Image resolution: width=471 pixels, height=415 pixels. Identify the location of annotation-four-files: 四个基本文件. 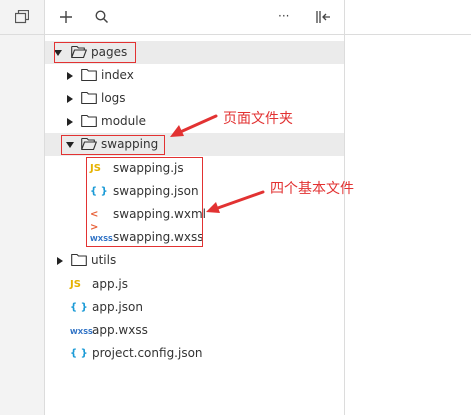
(312, 189).